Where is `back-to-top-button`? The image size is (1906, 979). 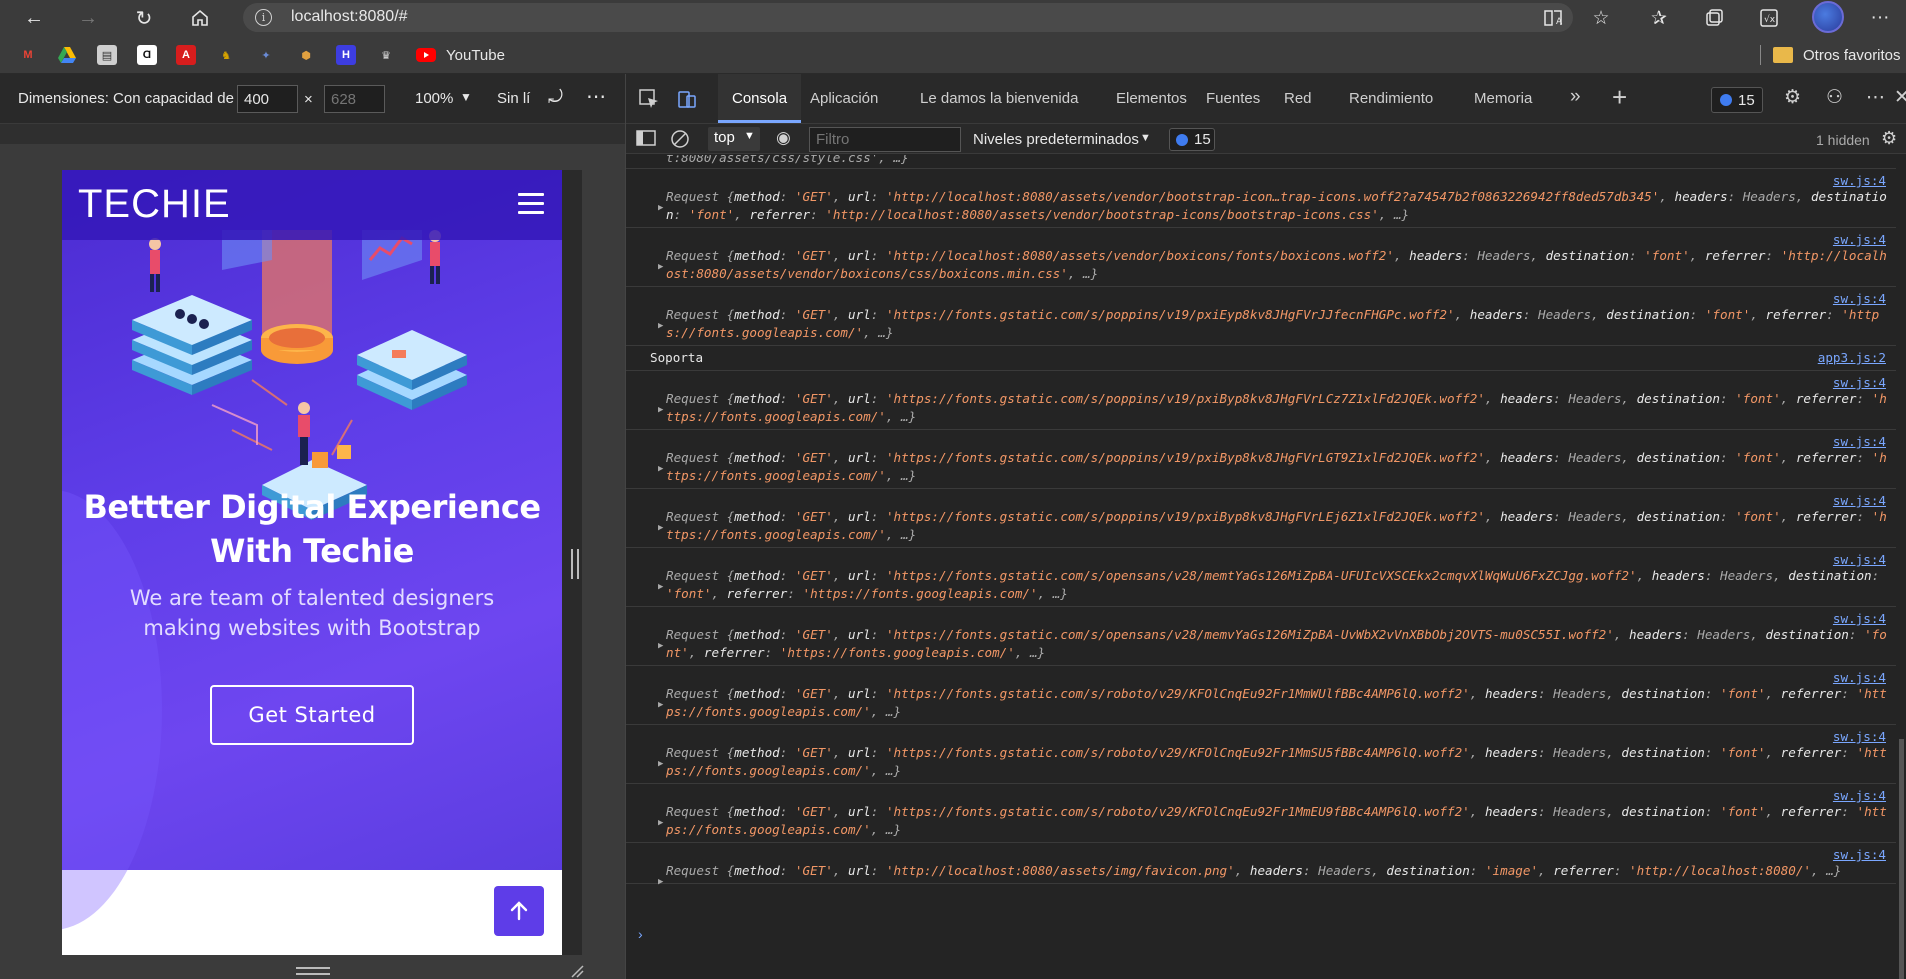 back-to-top-button is located at coordinates (519, 911).